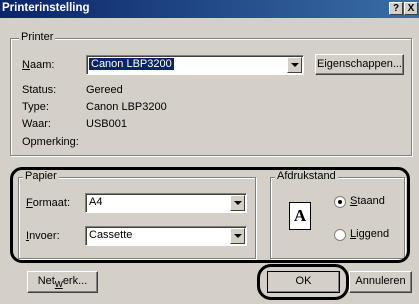  What do you see at coordinates (209, 9) in the screenshot?
I see `title-bar: Printerinstelling ? X` at bounding box center [209, 9].